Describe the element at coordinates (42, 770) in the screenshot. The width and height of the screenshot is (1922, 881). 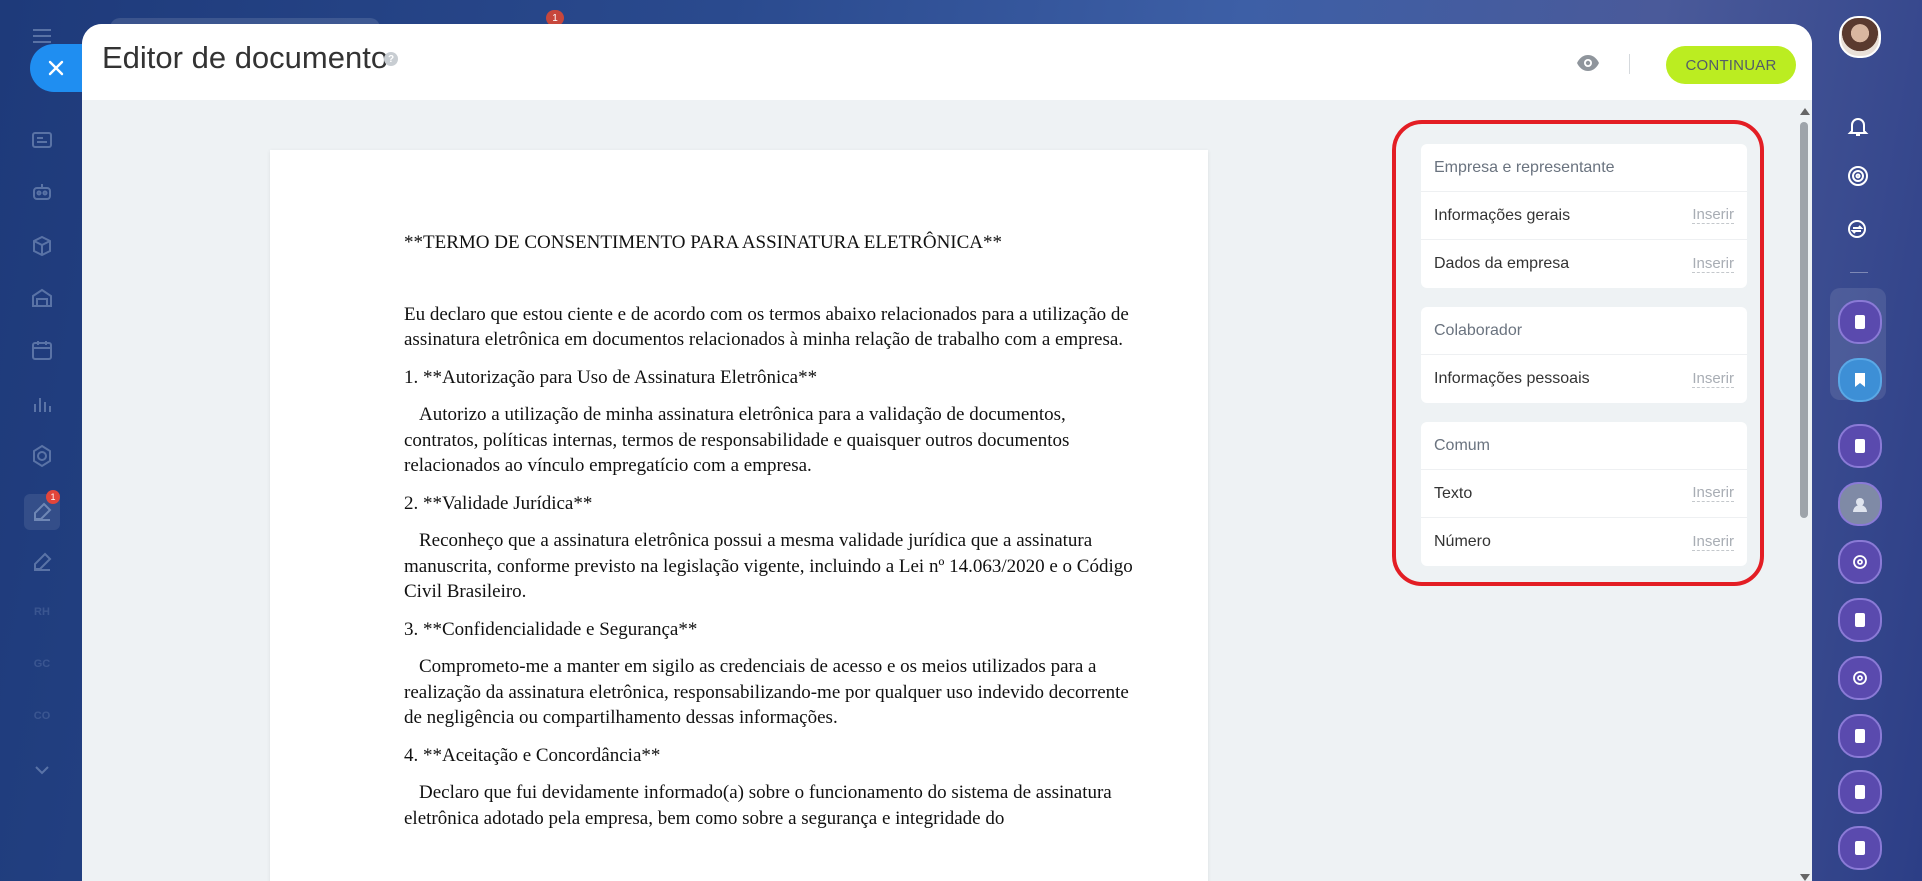
I see `chevron-down-icon` at that location.